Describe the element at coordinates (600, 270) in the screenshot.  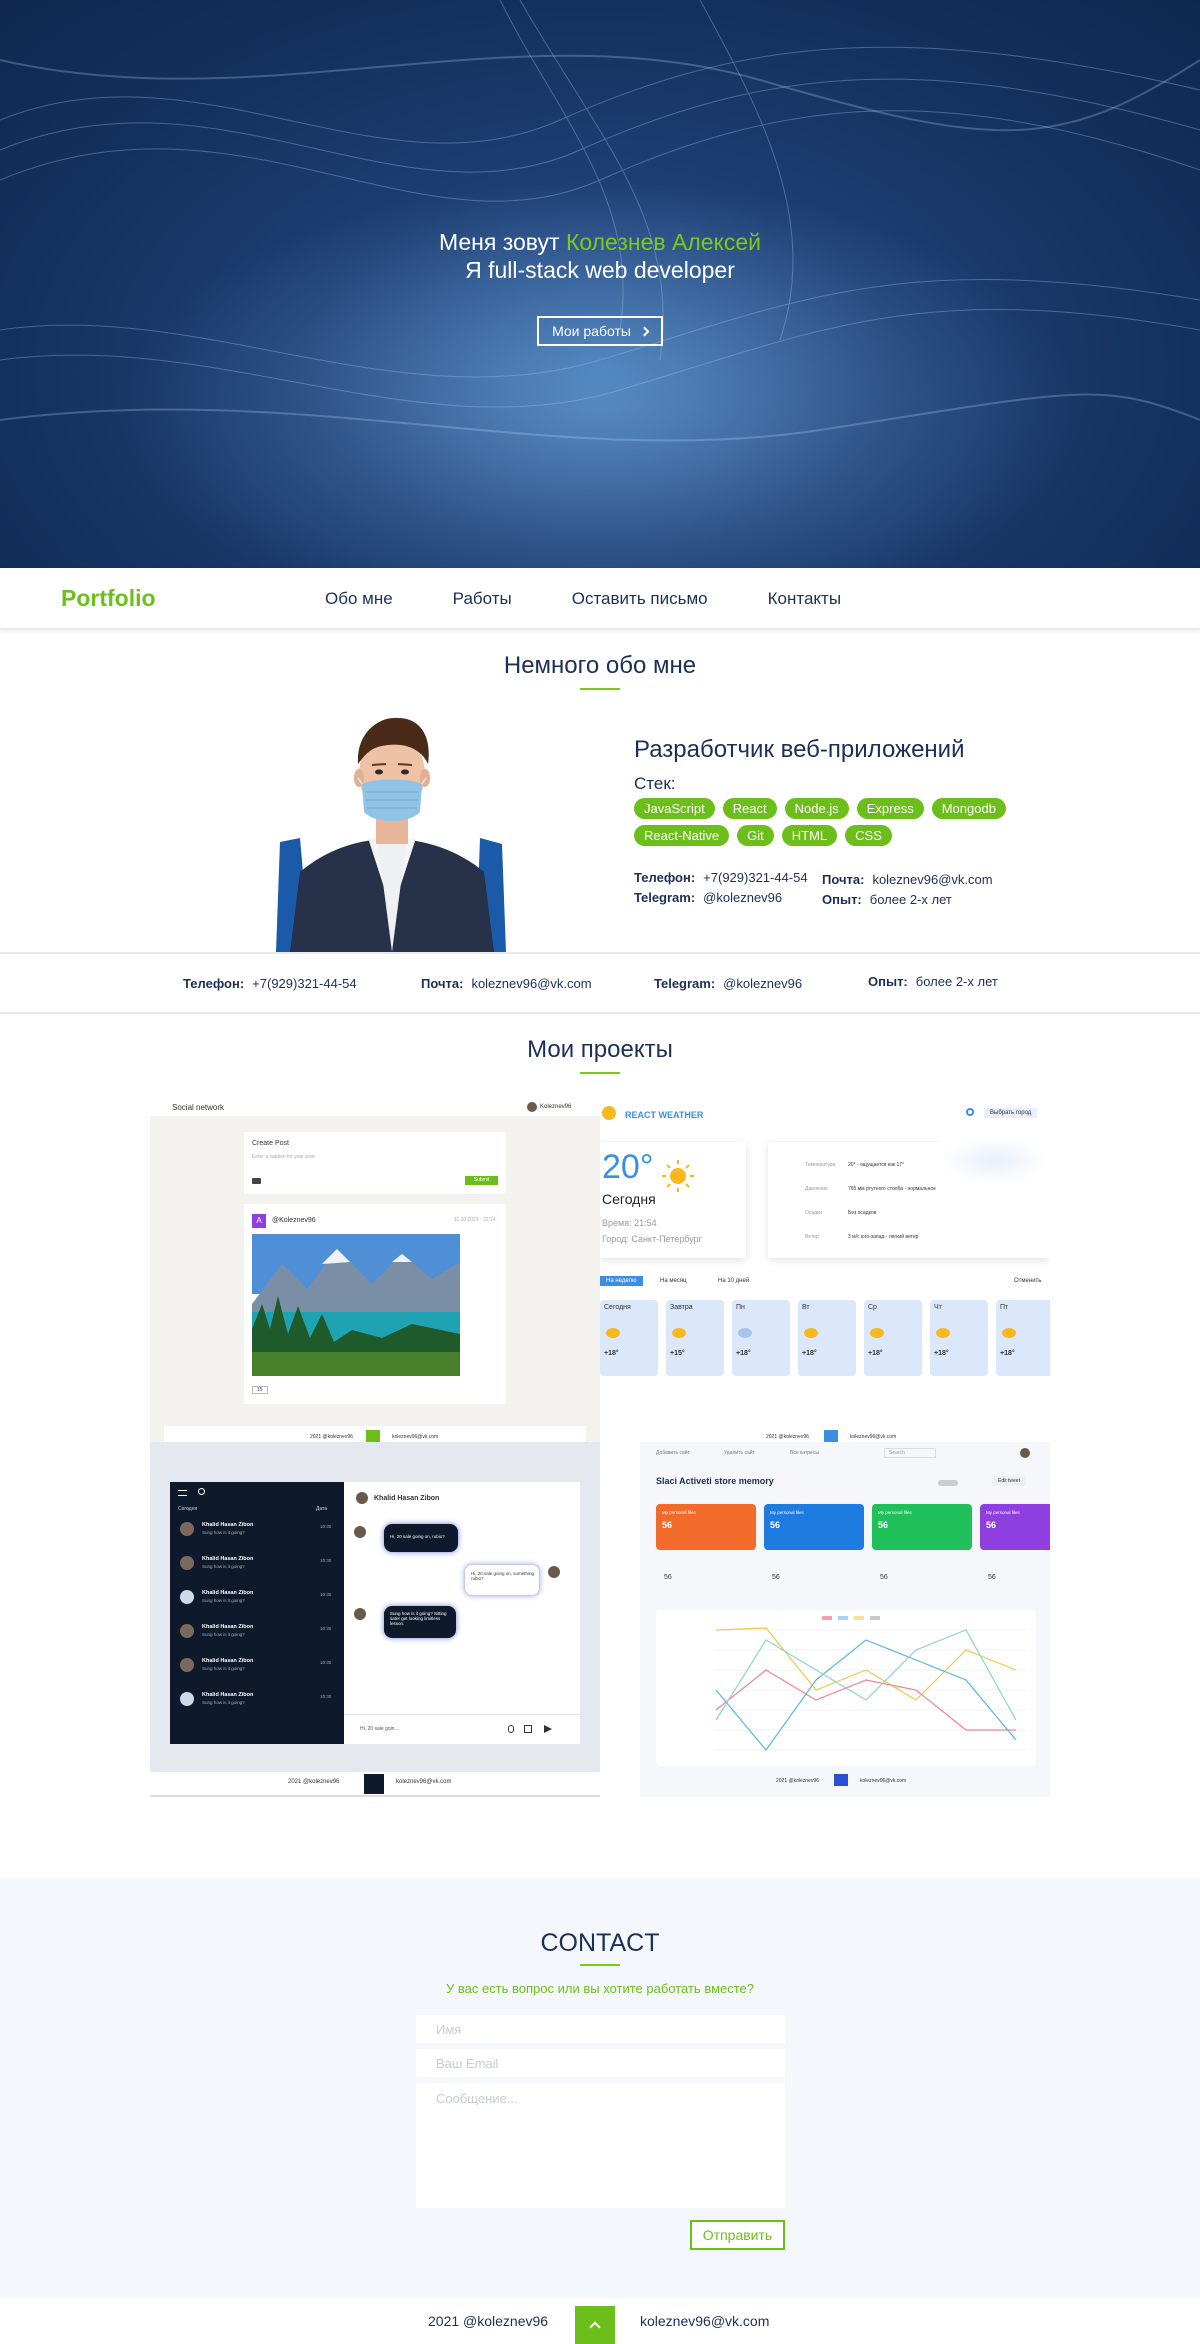
I see `hero-subtitle: Я full-stack web developer` at that location.